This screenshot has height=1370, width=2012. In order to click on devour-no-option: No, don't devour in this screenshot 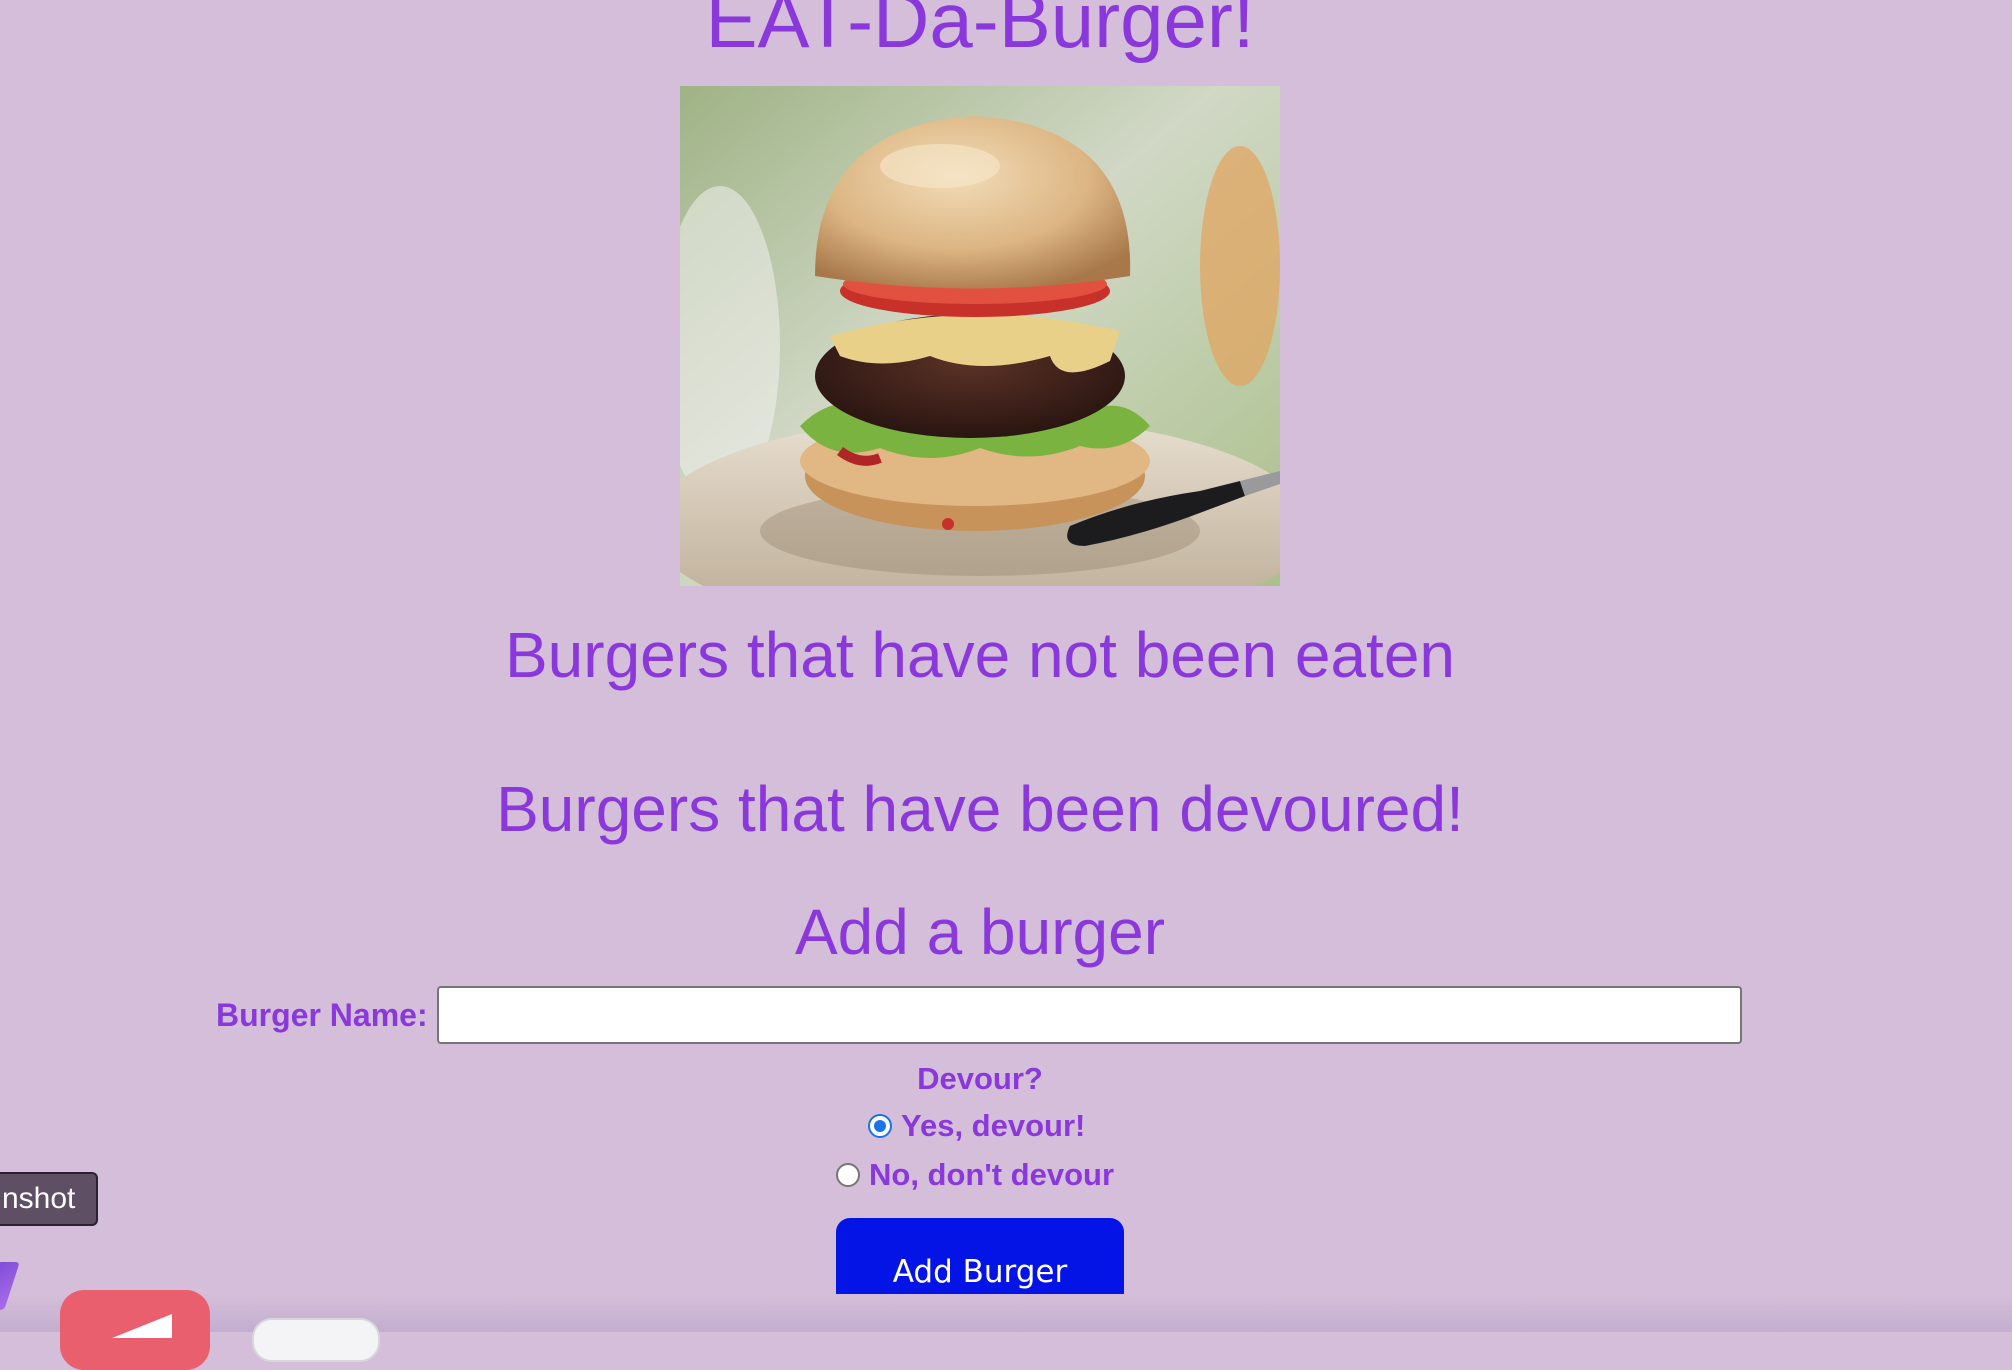, I will do `click(975, 1175)`.